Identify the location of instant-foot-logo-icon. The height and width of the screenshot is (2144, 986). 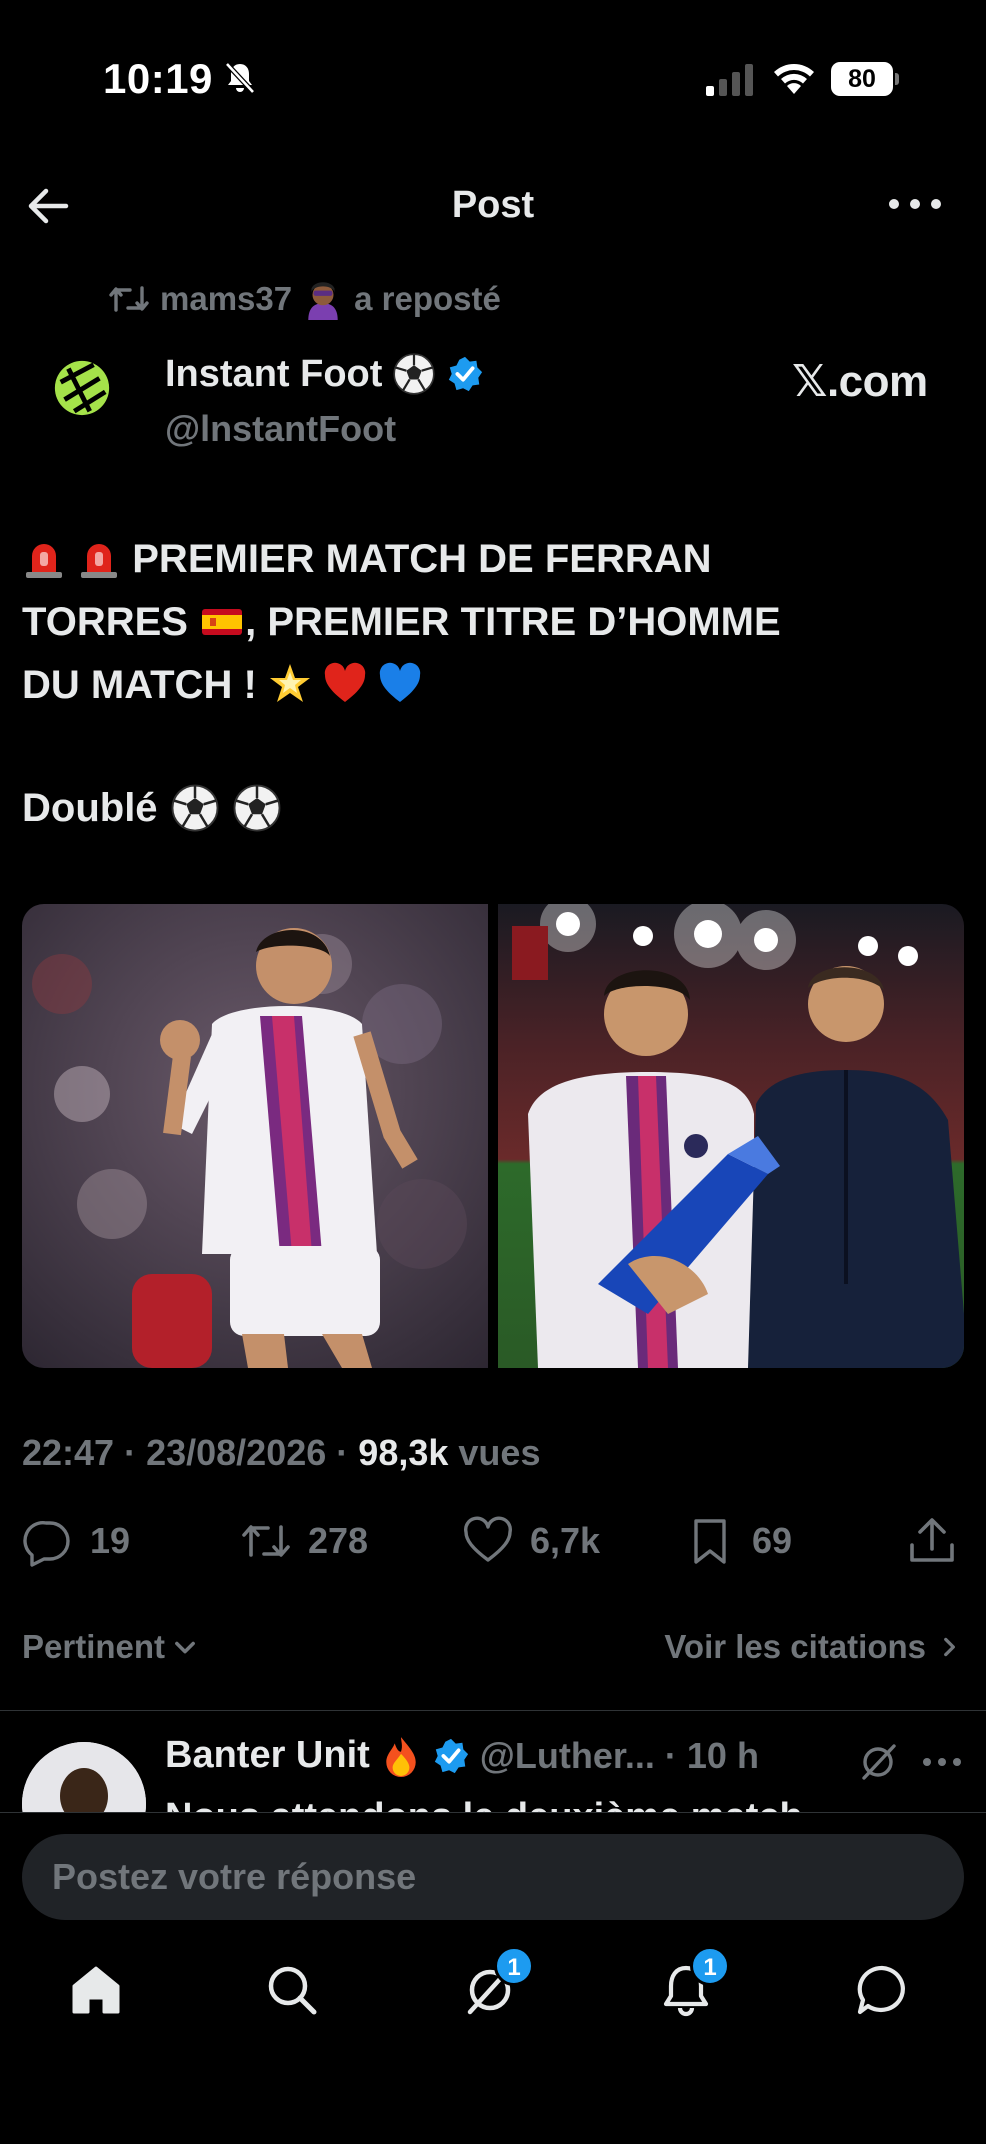
(82, 388).